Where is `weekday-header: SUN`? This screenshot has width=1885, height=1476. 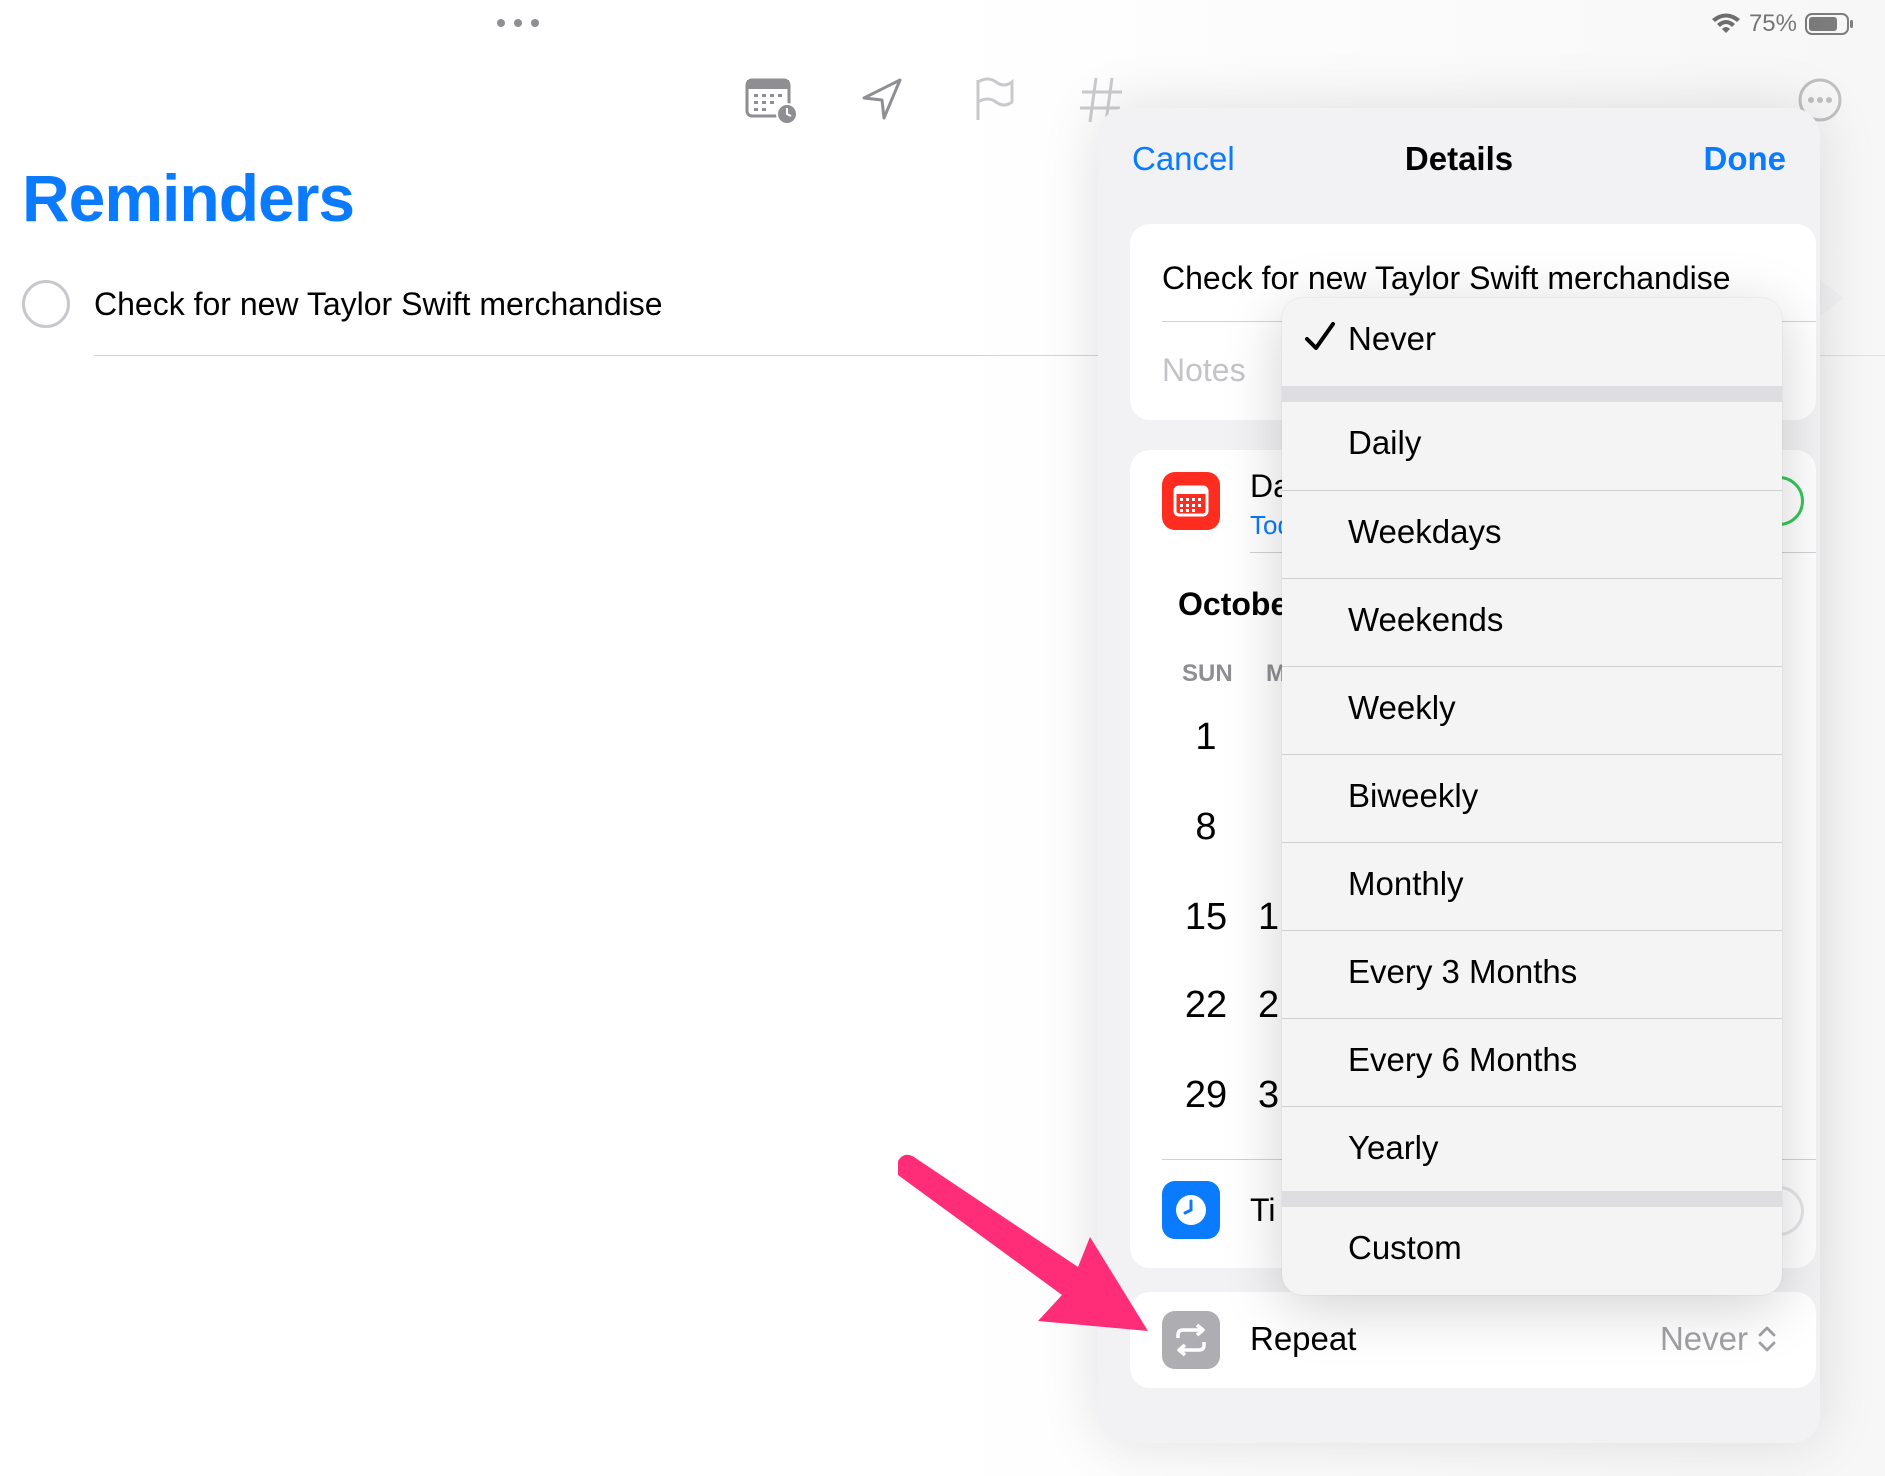 weekday-header: SUN is located at coordinates (1207, 673).